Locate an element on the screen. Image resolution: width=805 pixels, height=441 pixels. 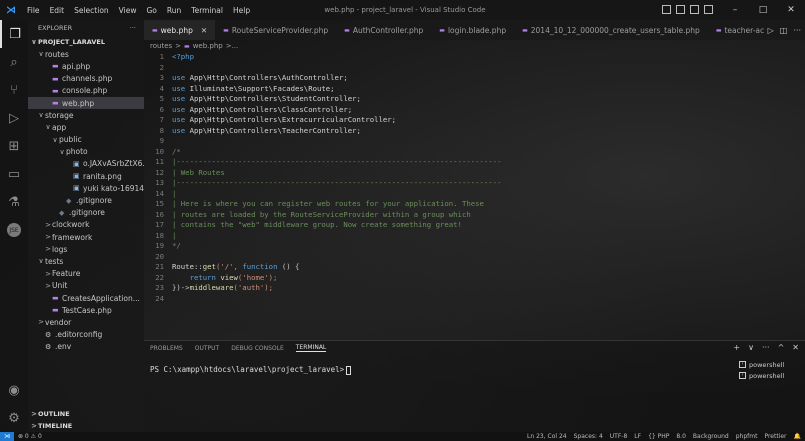
code-line: 12 | Web Routes is located at coordinates (474, 173).